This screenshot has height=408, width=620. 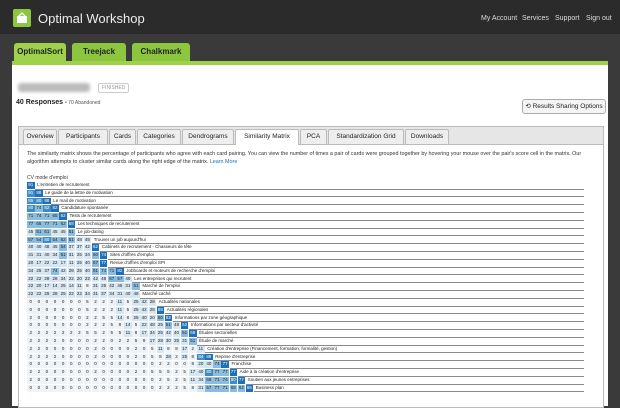 What do you see at coordinates (499, 18) in the screenshot?
I see `my-account-link: My Account` at bounding box center [499, 18].